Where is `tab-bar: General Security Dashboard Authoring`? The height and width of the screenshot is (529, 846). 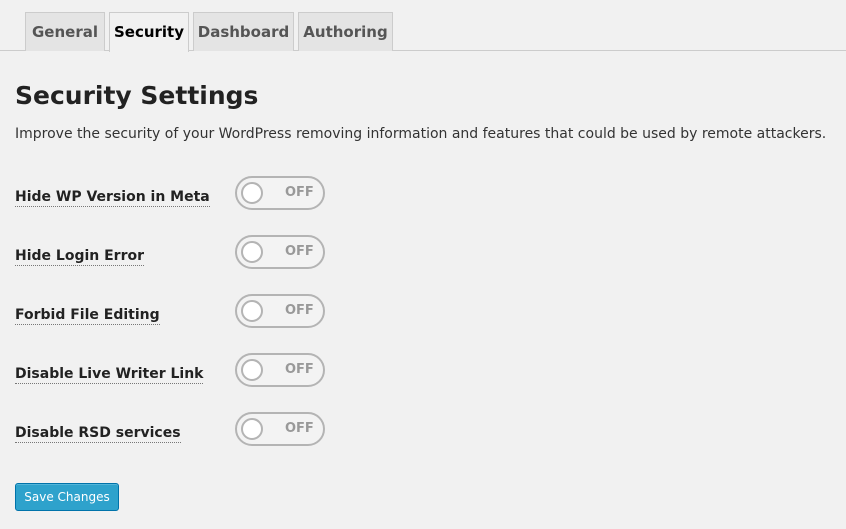 tab-bar: General Security Dashboard Authoring is located at coordinates (423, 26).